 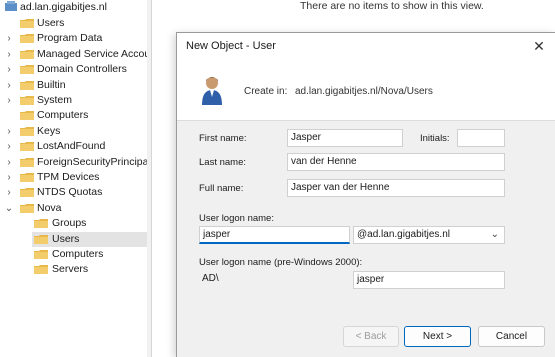 I want to click on pre2000-logon-field: jasper, so click(x=429, y=280).